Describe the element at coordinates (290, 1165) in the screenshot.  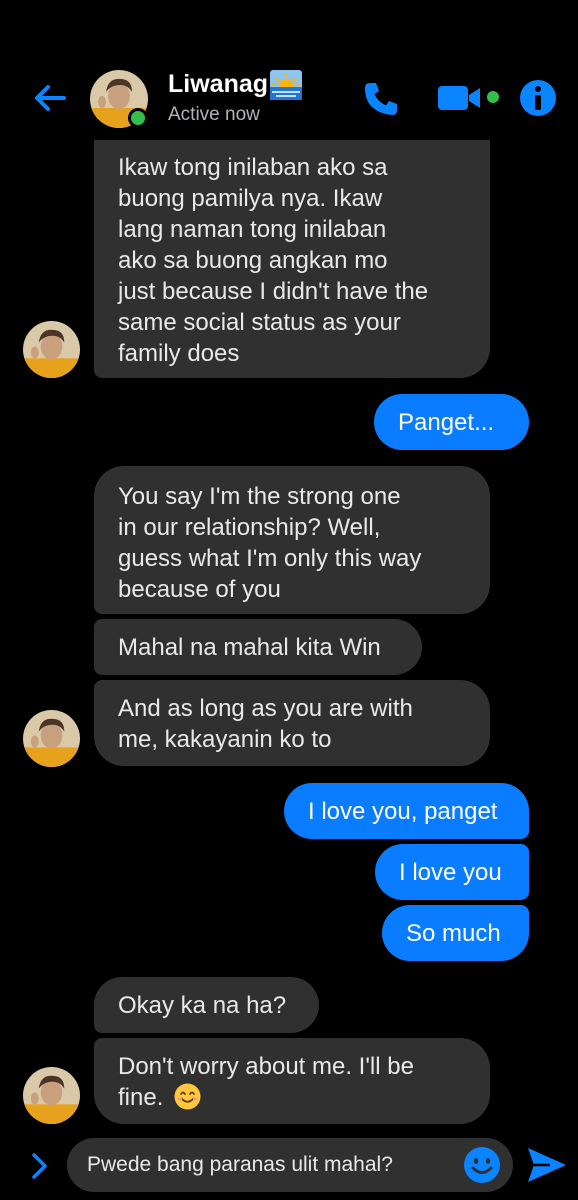
I see `message-input` at that location.